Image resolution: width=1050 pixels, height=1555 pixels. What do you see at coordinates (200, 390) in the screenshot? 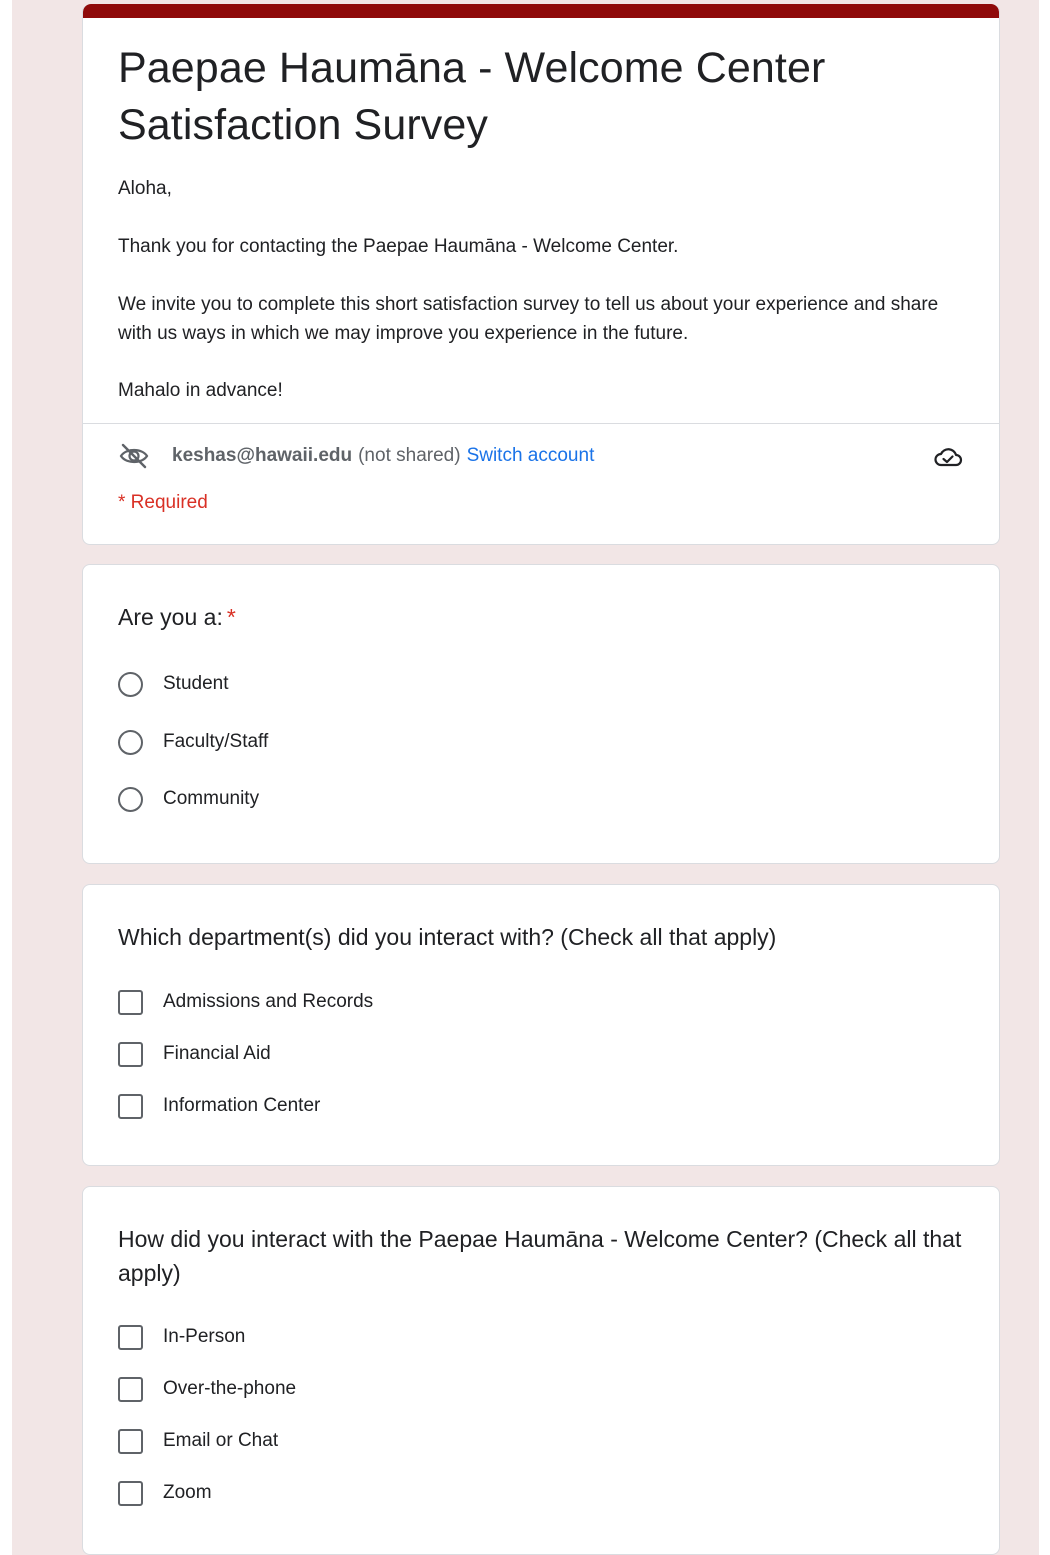
I see `description-closing: Mahalo in advance!` at bounding box center [200, 390].